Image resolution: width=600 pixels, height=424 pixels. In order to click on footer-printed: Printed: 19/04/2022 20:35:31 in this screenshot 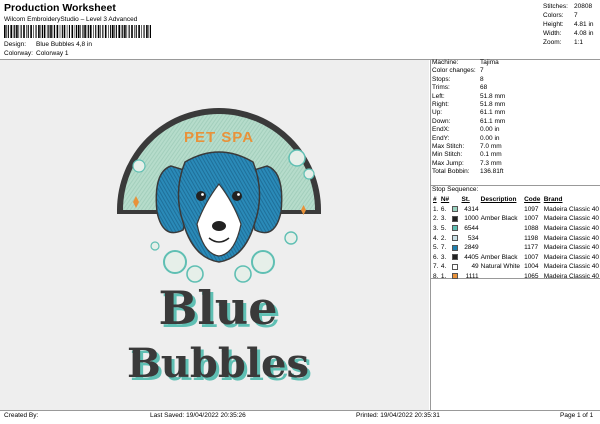, I will do `click(398, 415)`.